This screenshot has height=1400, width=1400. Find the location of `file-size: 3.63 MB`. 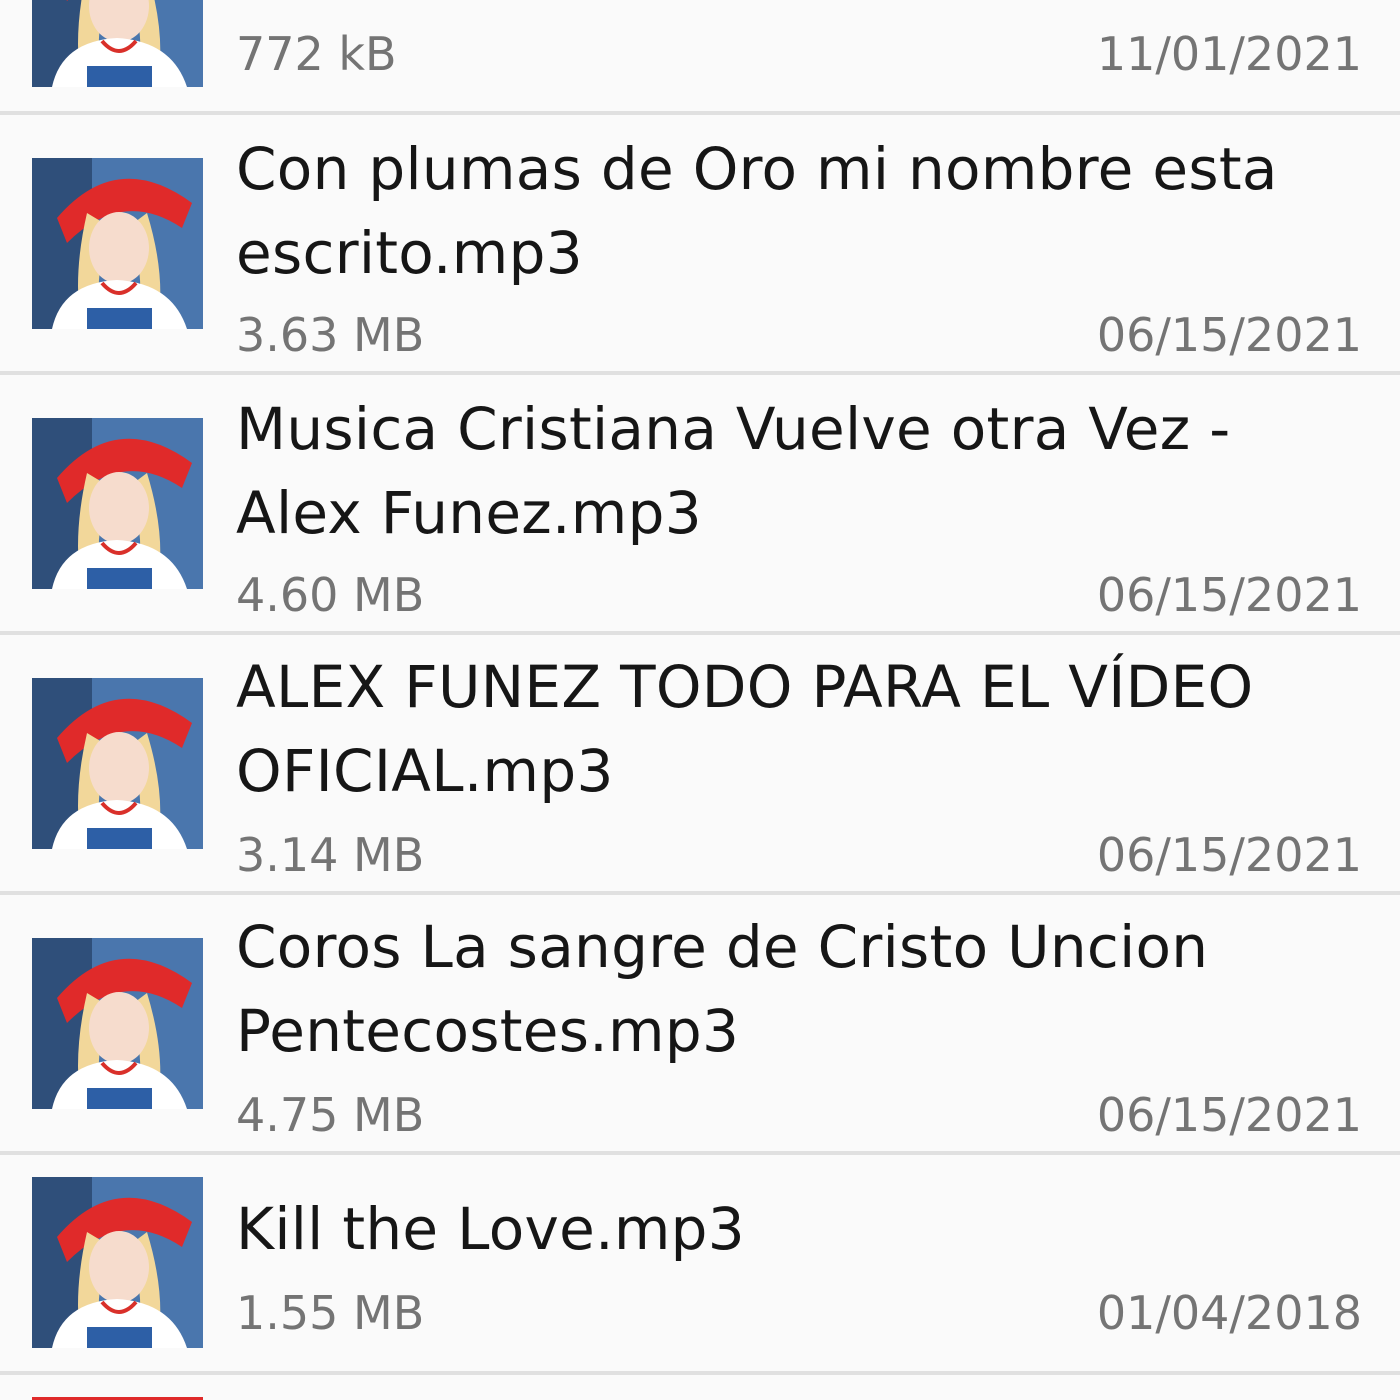

file-size: 3.63 MB is located at coordinates (330, 335).